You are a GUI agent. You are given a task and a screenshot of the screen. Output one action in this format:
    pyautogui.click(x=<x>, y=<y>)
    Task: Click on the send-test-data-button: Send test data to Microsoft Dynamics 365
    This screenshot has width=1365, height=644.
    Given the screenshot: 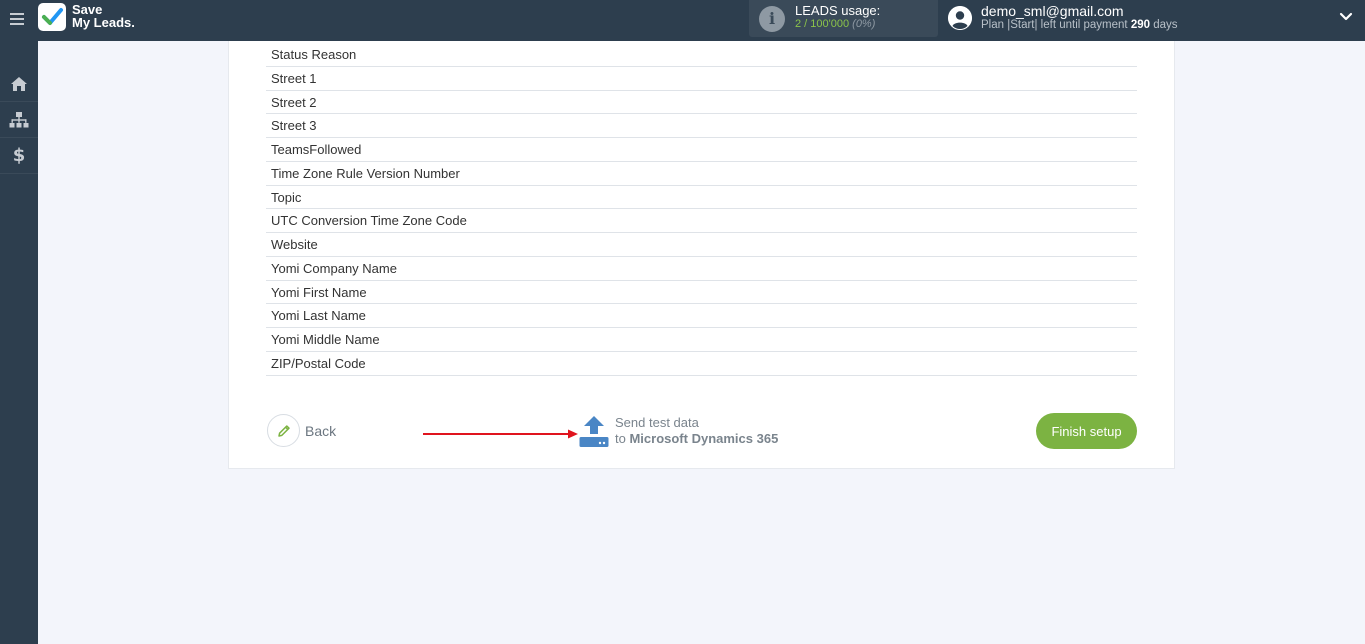 What is the action you would take?
    pyautogui.click(x=678, y=431)
    